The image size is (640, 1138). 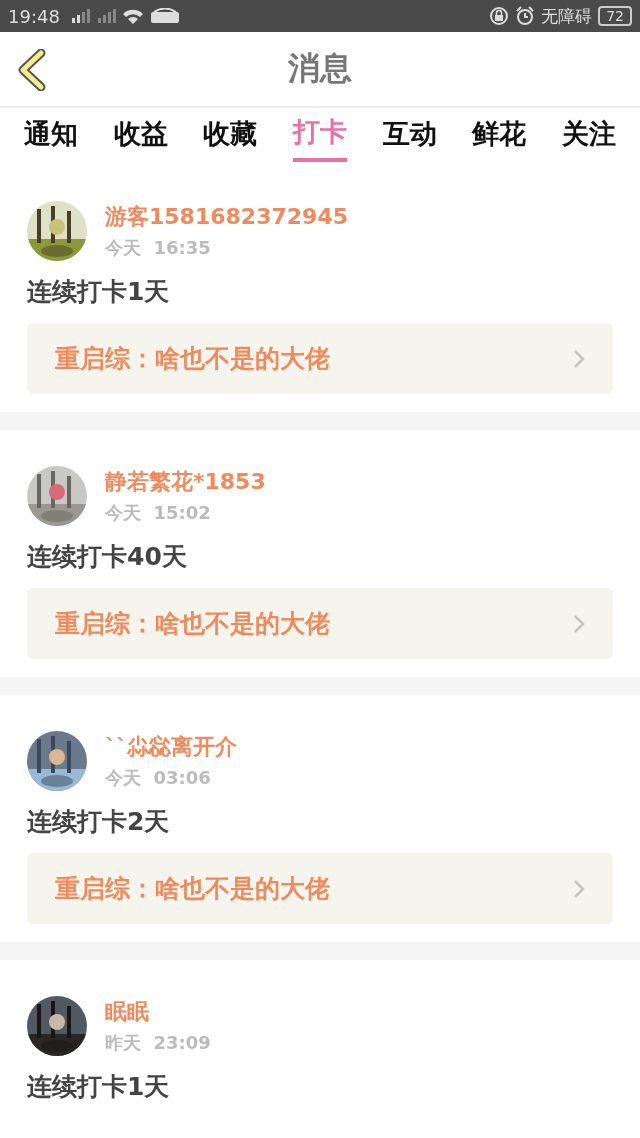 What do you see at coordinates (99, 822) in the screenshot?
I see `checkin-text: 连续打卡2天` at bounding box center [99, 822].